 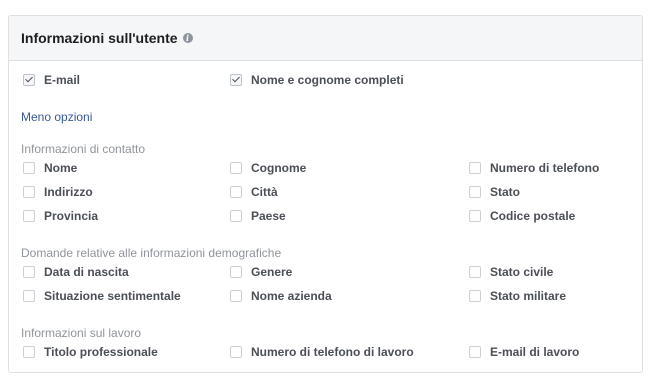 What do you see at coordinates (291, 296) in the screenshot?
I see `checkbox-label: Nome azienda` at bounding box center [291, 296].